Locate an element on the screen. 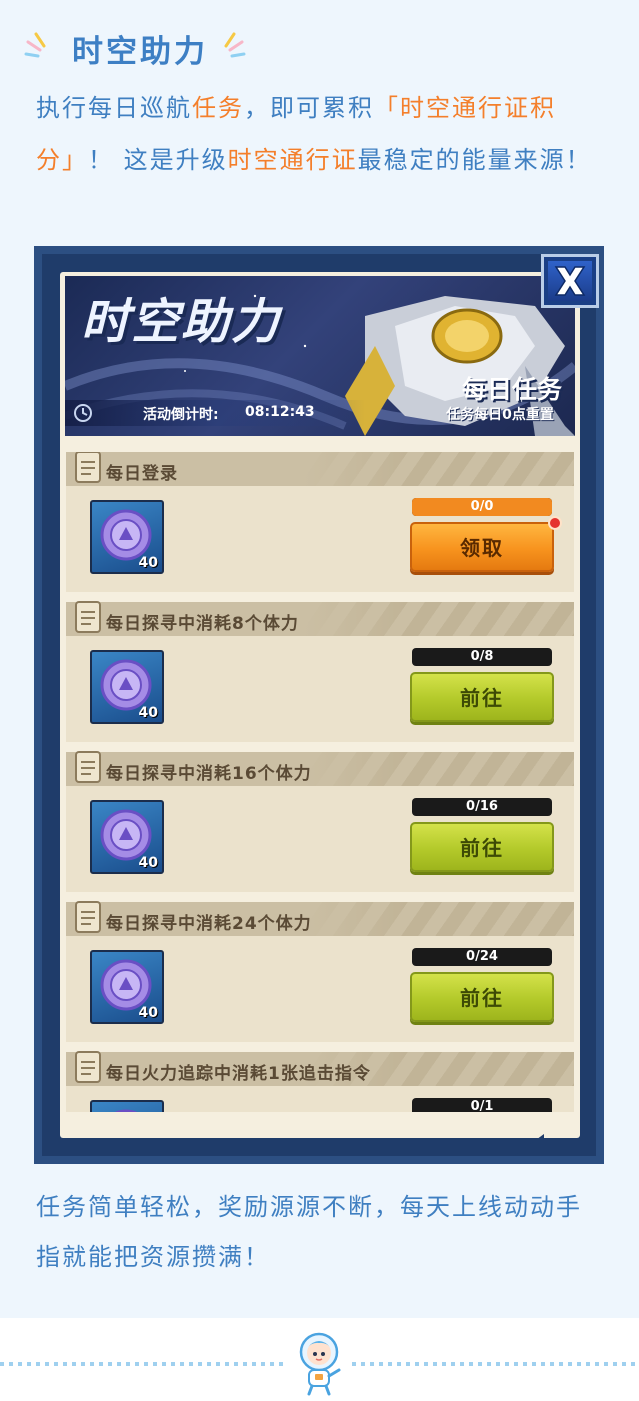 Image resolution: width=639 pixels, height=1401 pixels. progress-bar: 0/8 is located at coordinates (482, 657).